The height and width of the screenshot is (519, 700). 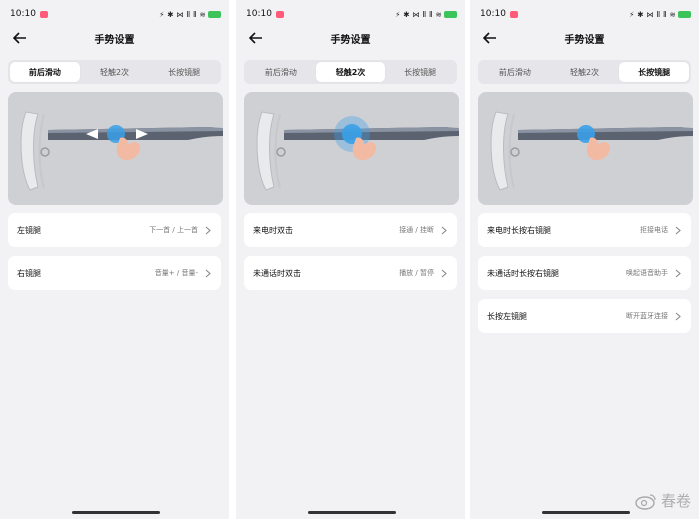 I want to click on setting-row-long-press-idle: 未通话时长按右镜腿 唤起语音助手, so click(x=584, y=273).